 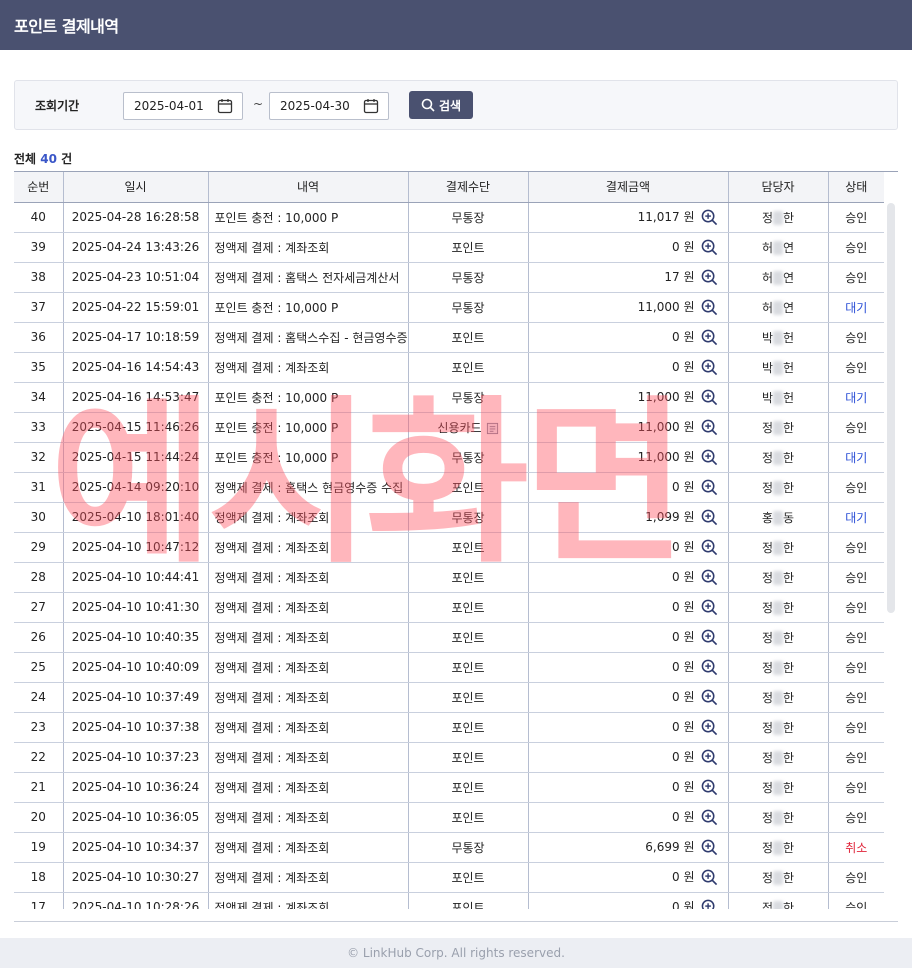 I want to click on cell-datetime: 2025-04-16 14:54:43, so click(x=136, y=367).